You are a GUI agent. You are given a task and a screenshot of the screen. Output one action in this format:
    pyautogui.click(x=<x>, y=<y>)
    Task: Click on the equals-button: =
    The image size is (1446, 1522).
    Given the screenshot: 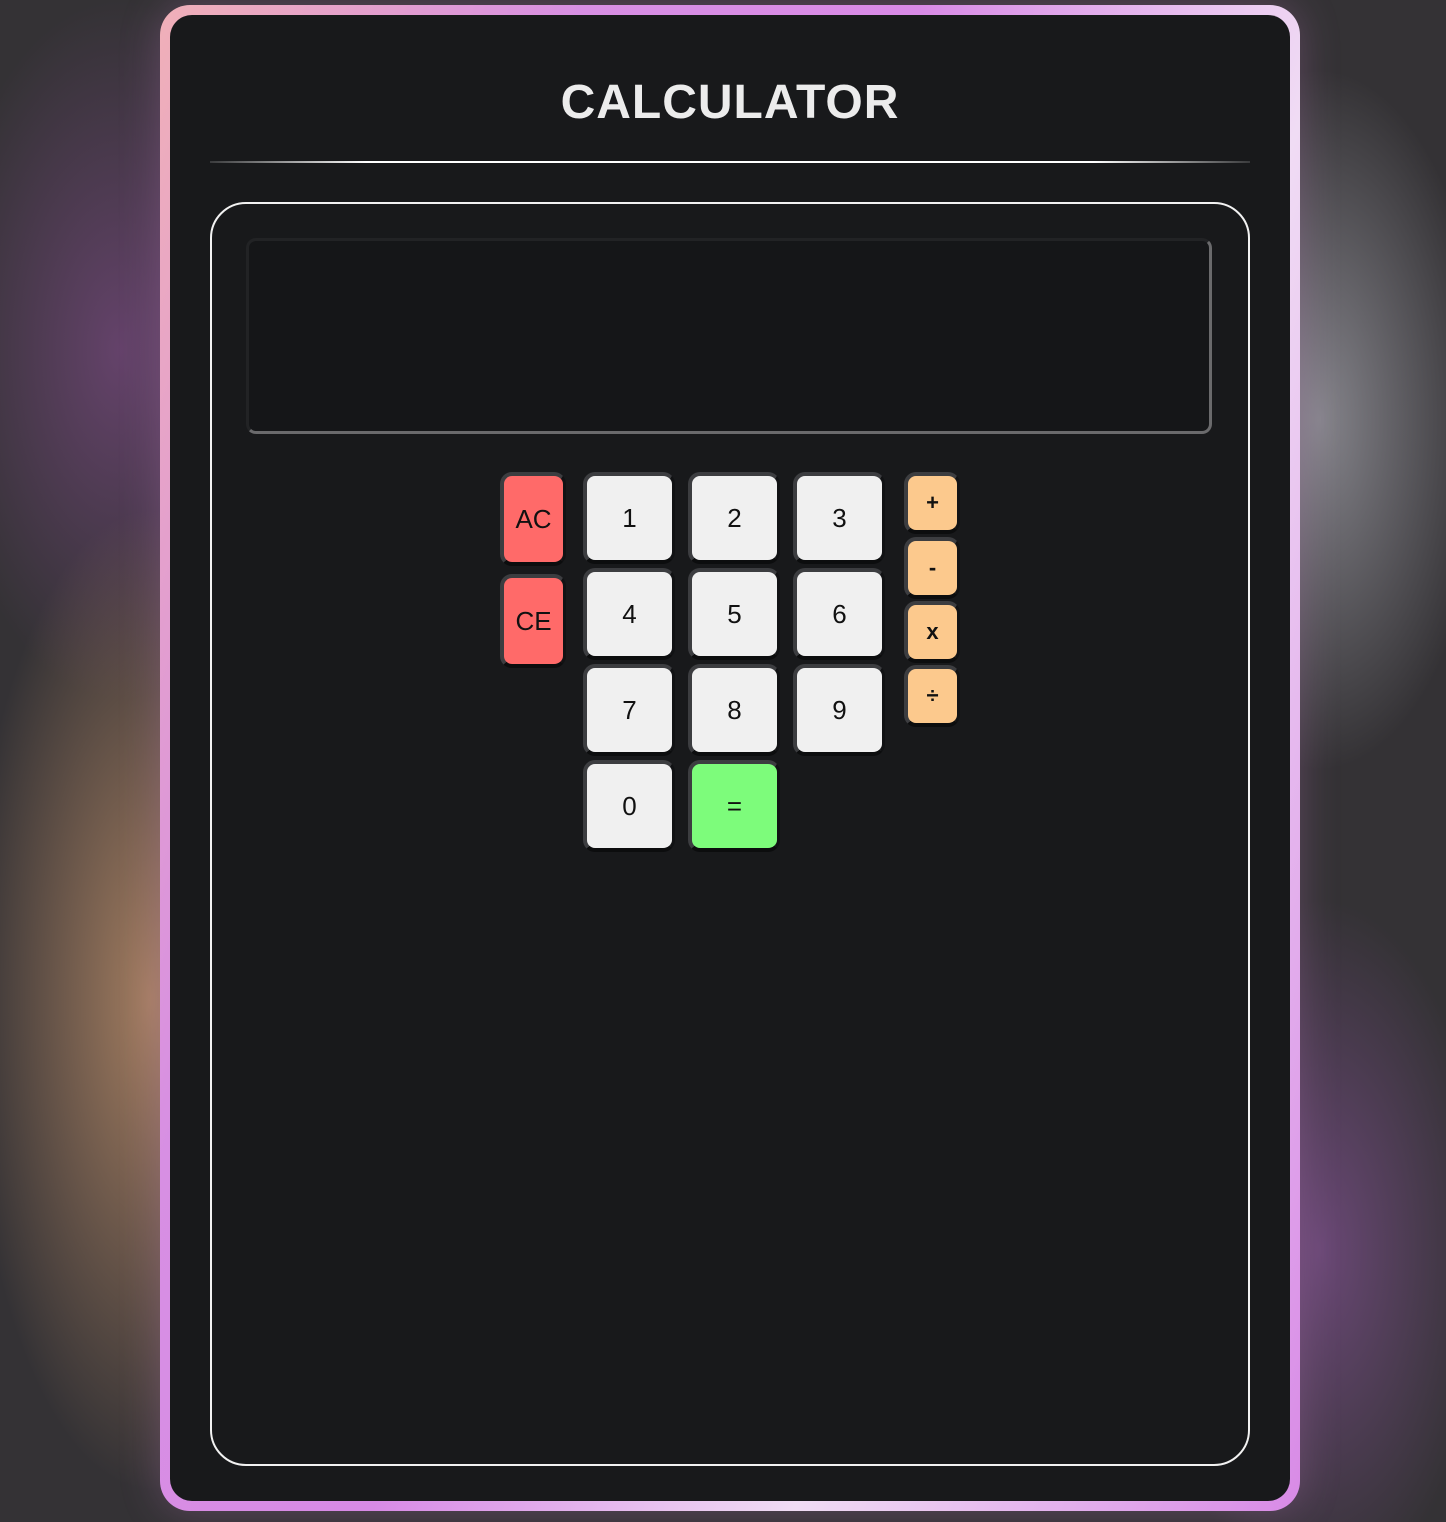 What is the action you would take?
    pyautogui.click(x=734, y=806)
    